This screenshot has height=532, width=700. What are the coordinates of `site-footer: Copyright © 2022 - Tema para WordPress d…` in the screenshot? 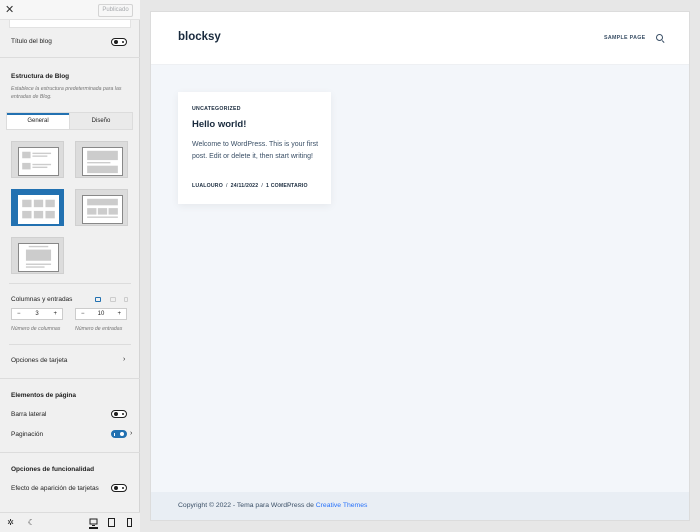 It's located at (420, 506).